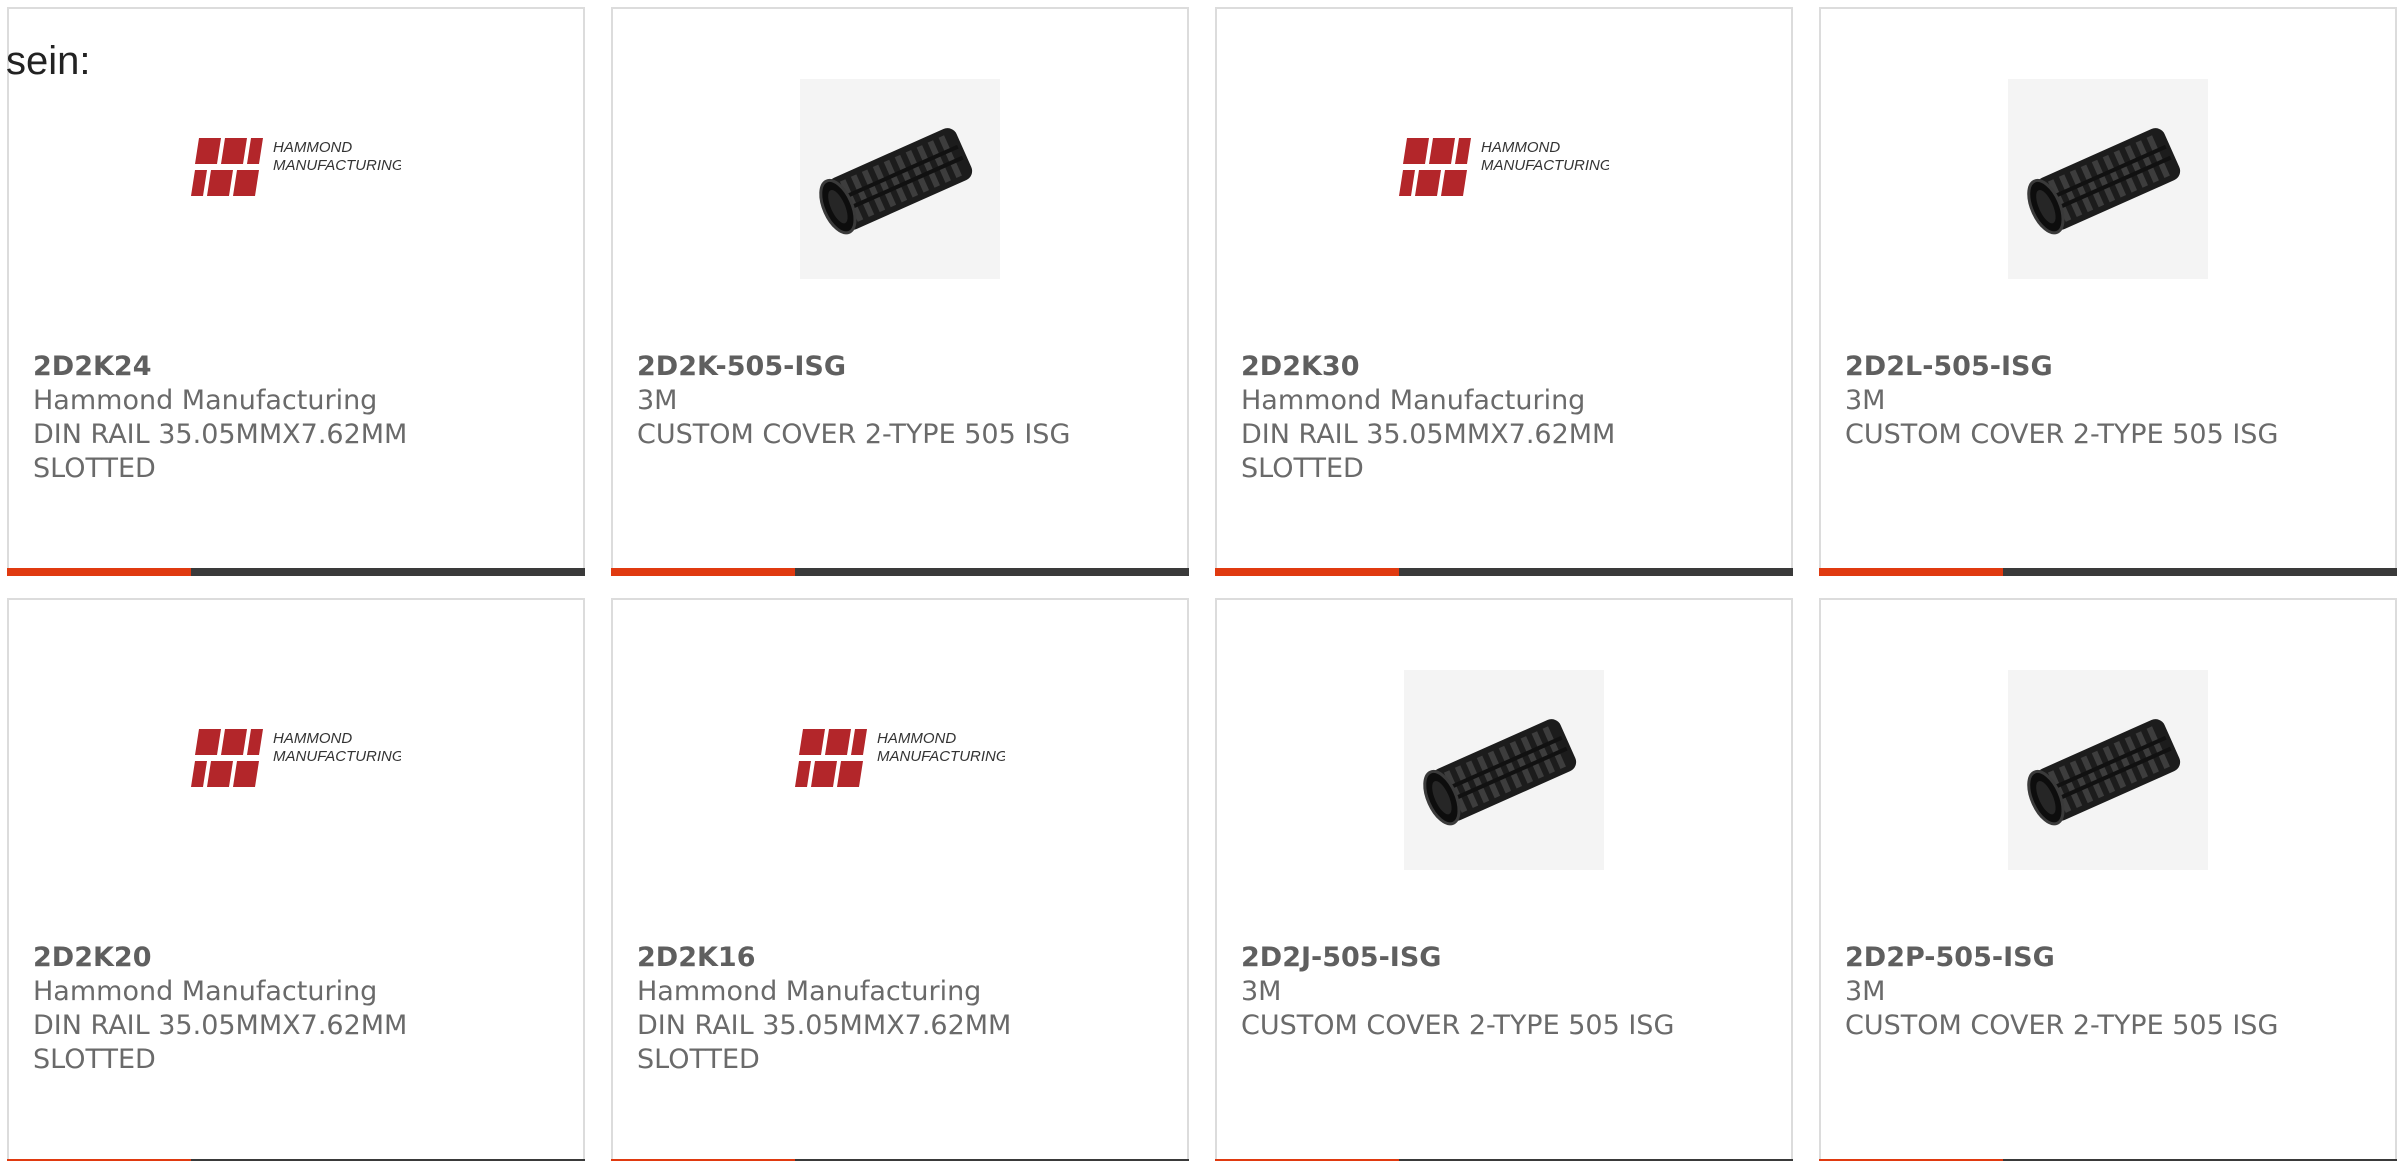 The image size is (2400, 1161). Describe the element at coordinates (902, 367) in the screenshot. I see `part-number: 2D2K-505-ISG` at that location.